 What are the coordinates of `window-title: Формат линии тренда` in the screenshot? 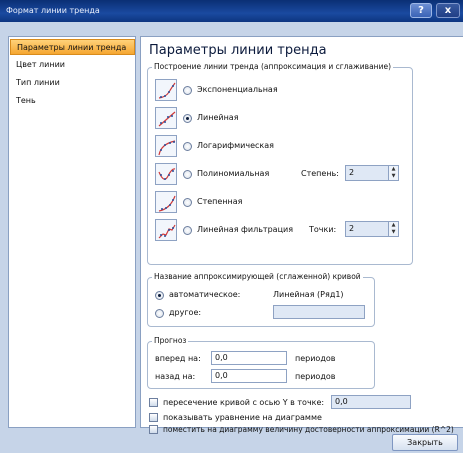 It's located at (53, 10).